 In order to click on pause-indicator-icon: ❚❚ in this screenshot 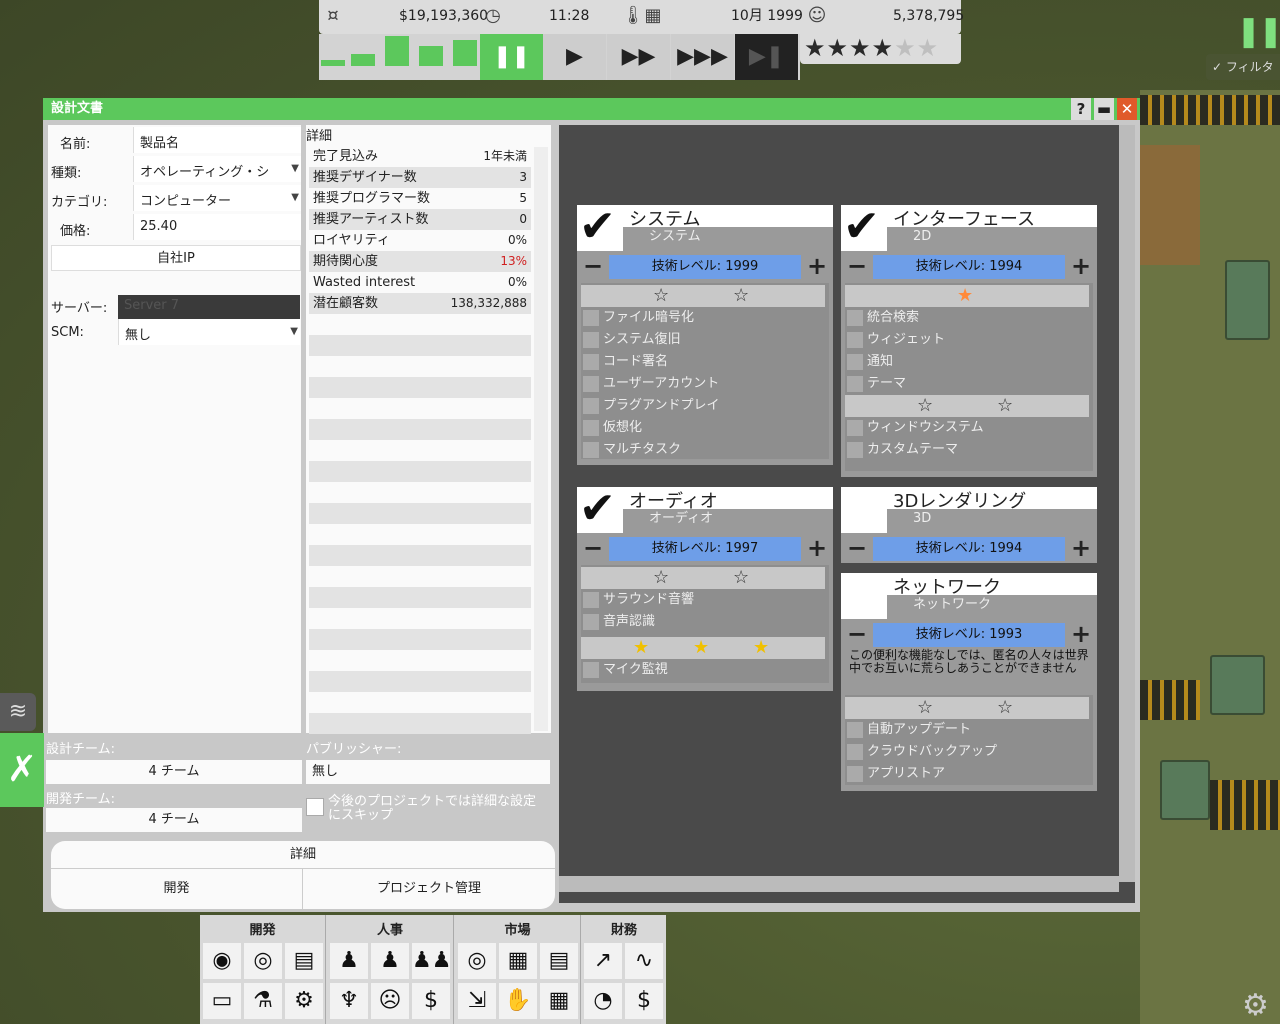, I will do `click(1258, 31)`.